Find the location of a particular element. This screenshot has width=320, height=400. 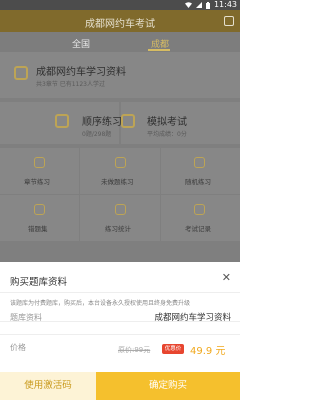

grid-item-random: 随机练习 is located at coordinates (200, 171).